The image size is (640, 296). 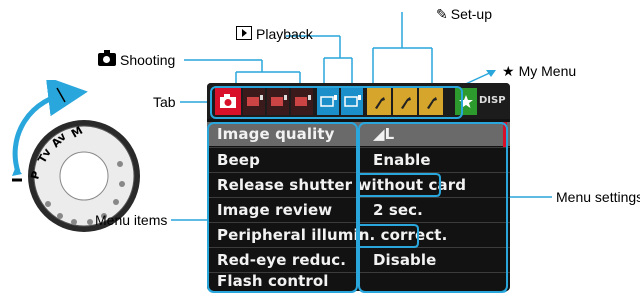 I want to click on menu-row-image-quality: Image quality ◢L, so click(x=358, y=134).